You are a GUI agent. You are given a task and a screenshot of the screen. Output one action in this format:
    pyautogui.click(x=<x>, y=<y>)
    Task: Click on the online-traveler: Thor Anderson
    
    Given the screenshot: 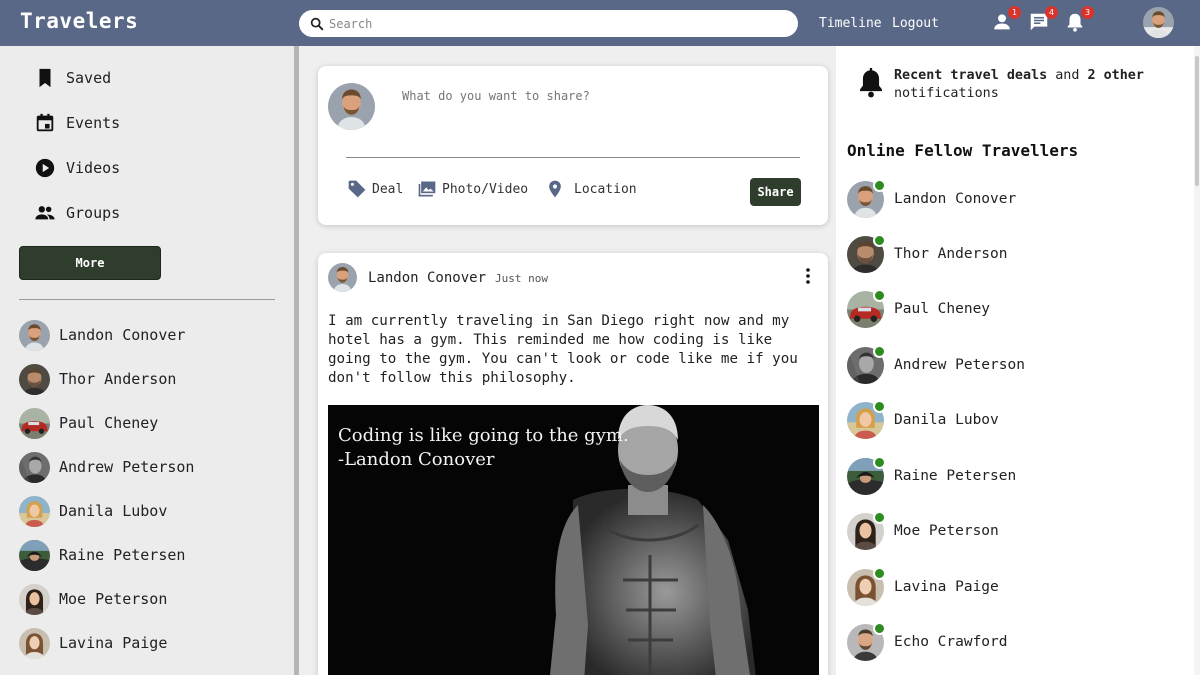 What is the action you would take?
    pyautogui.click(x=927, y=253)
    